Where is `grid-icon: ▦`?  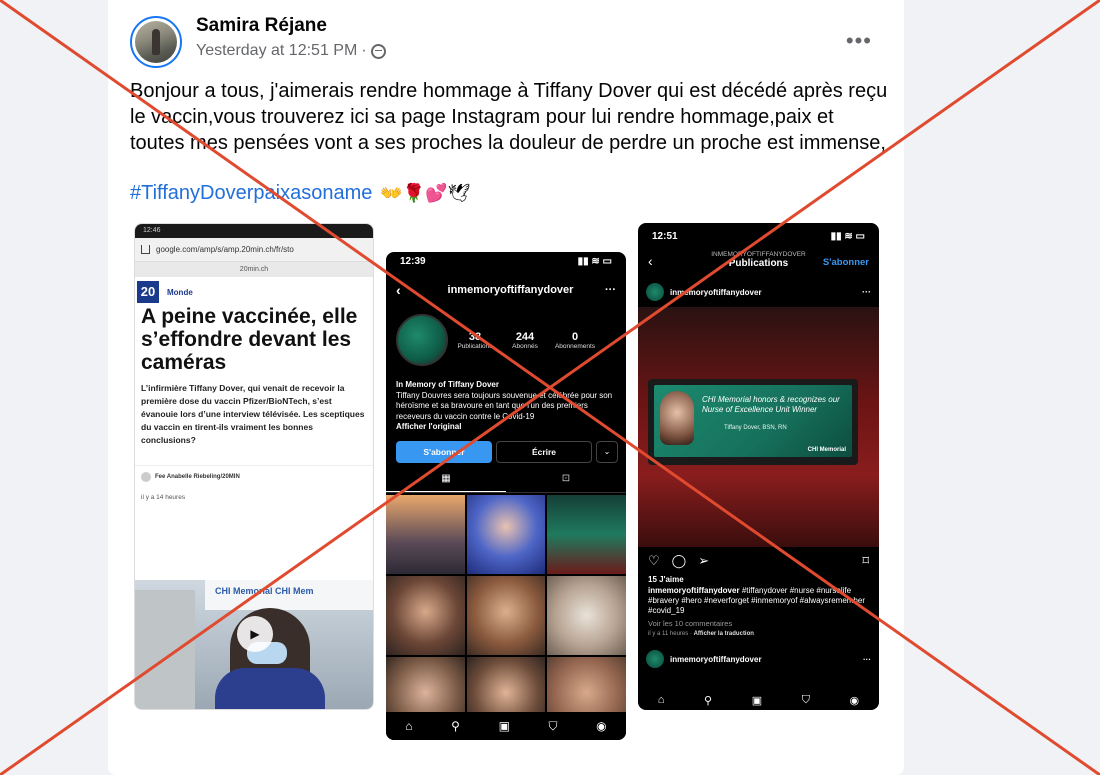
grid-icon: ▦ is located at coordinates (446, 482).